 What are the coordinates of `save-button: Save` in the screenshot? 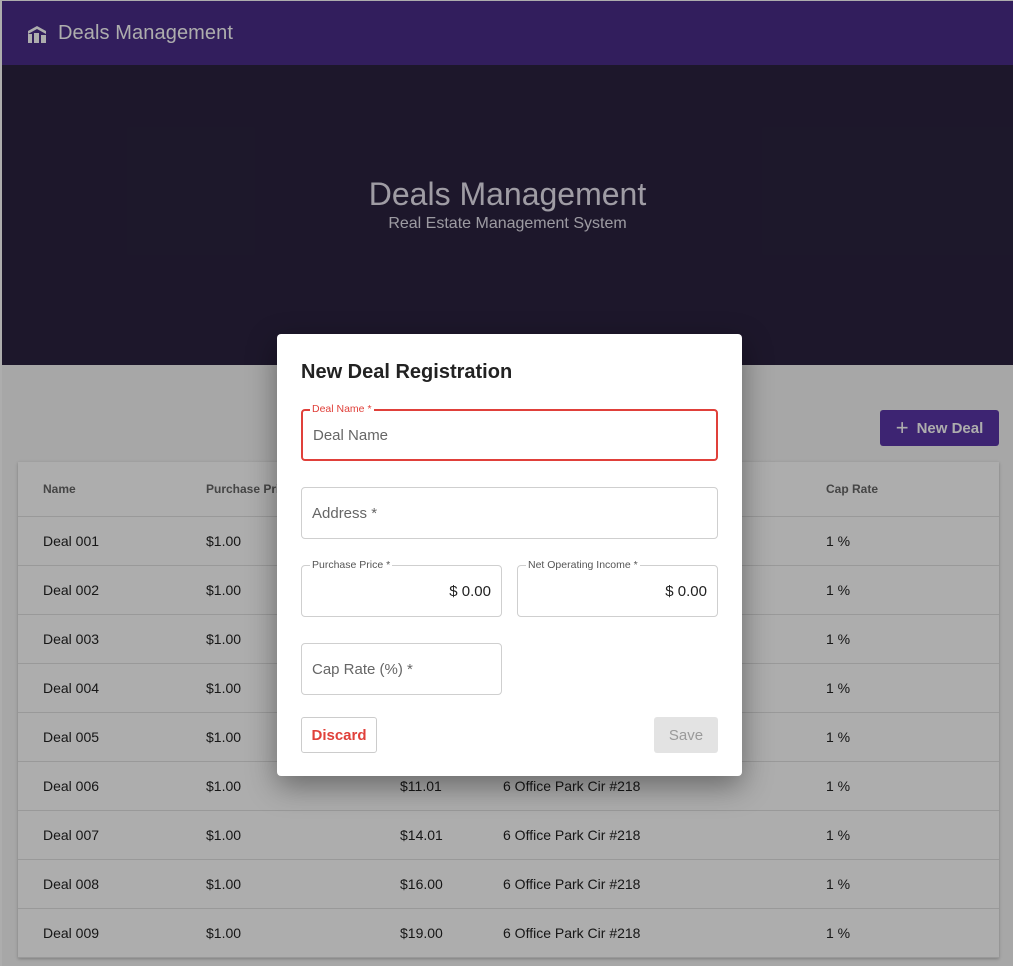 It's located at (686, 735).